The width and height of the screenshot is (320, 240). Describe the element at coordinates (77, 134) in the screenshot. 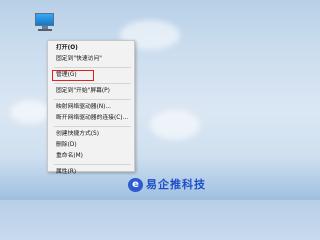

I see `menu-item-label: 创建快捷方式(S)` at that location.